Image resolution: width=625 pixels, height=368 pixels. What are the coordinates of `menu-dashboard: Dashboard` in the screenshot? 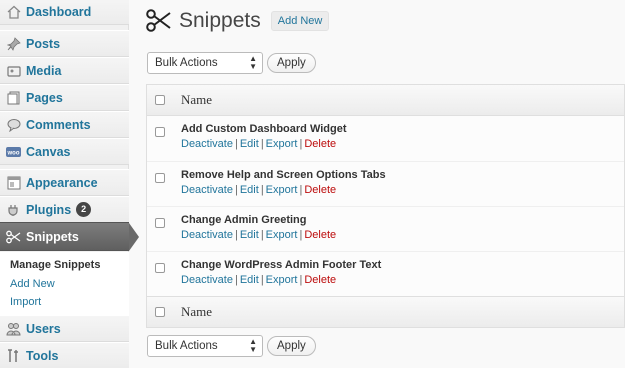 It's located at (64, 12).